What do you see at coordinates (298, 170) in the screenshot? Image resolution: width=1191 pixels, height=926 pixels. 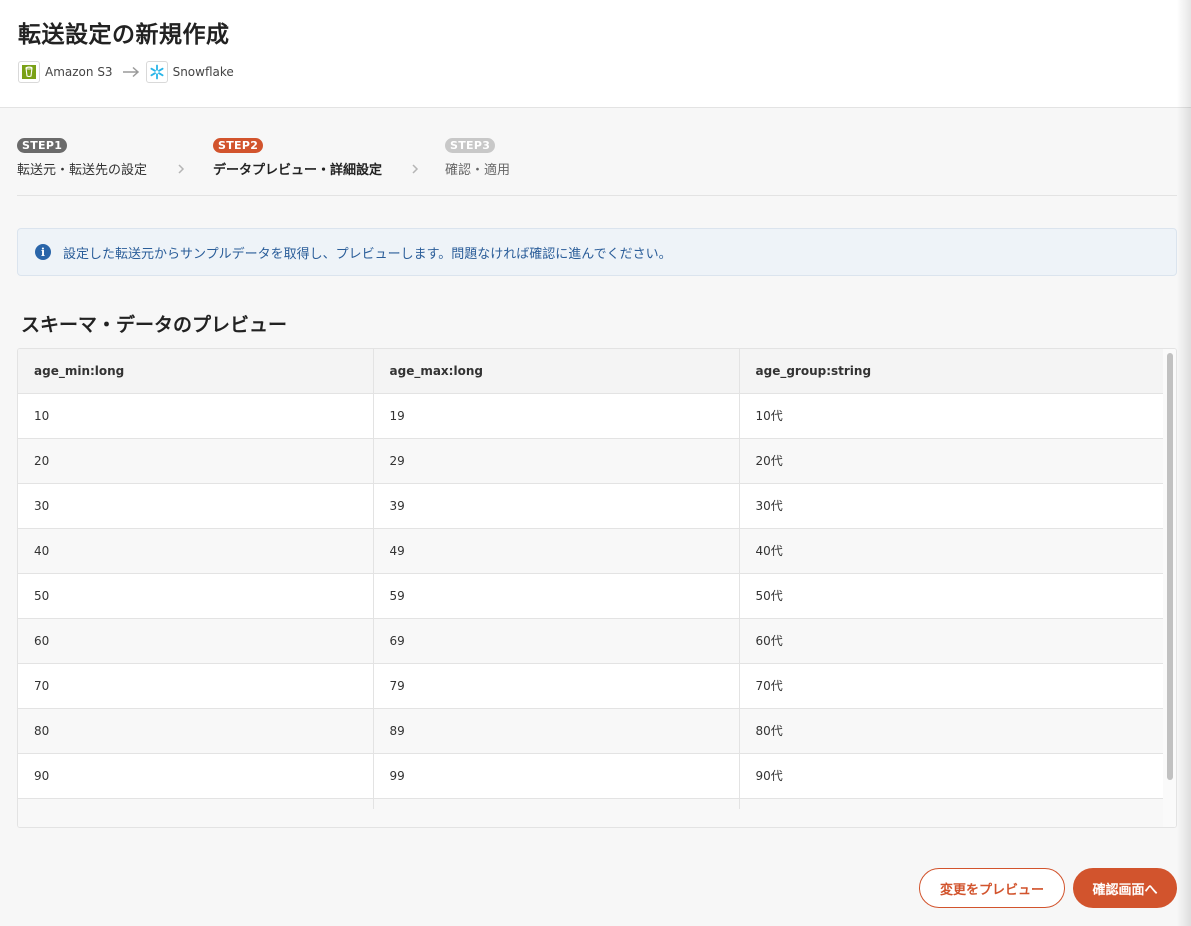 I see `step-label: データプレビュー・詳細設定` at bounding box center [298, 170].